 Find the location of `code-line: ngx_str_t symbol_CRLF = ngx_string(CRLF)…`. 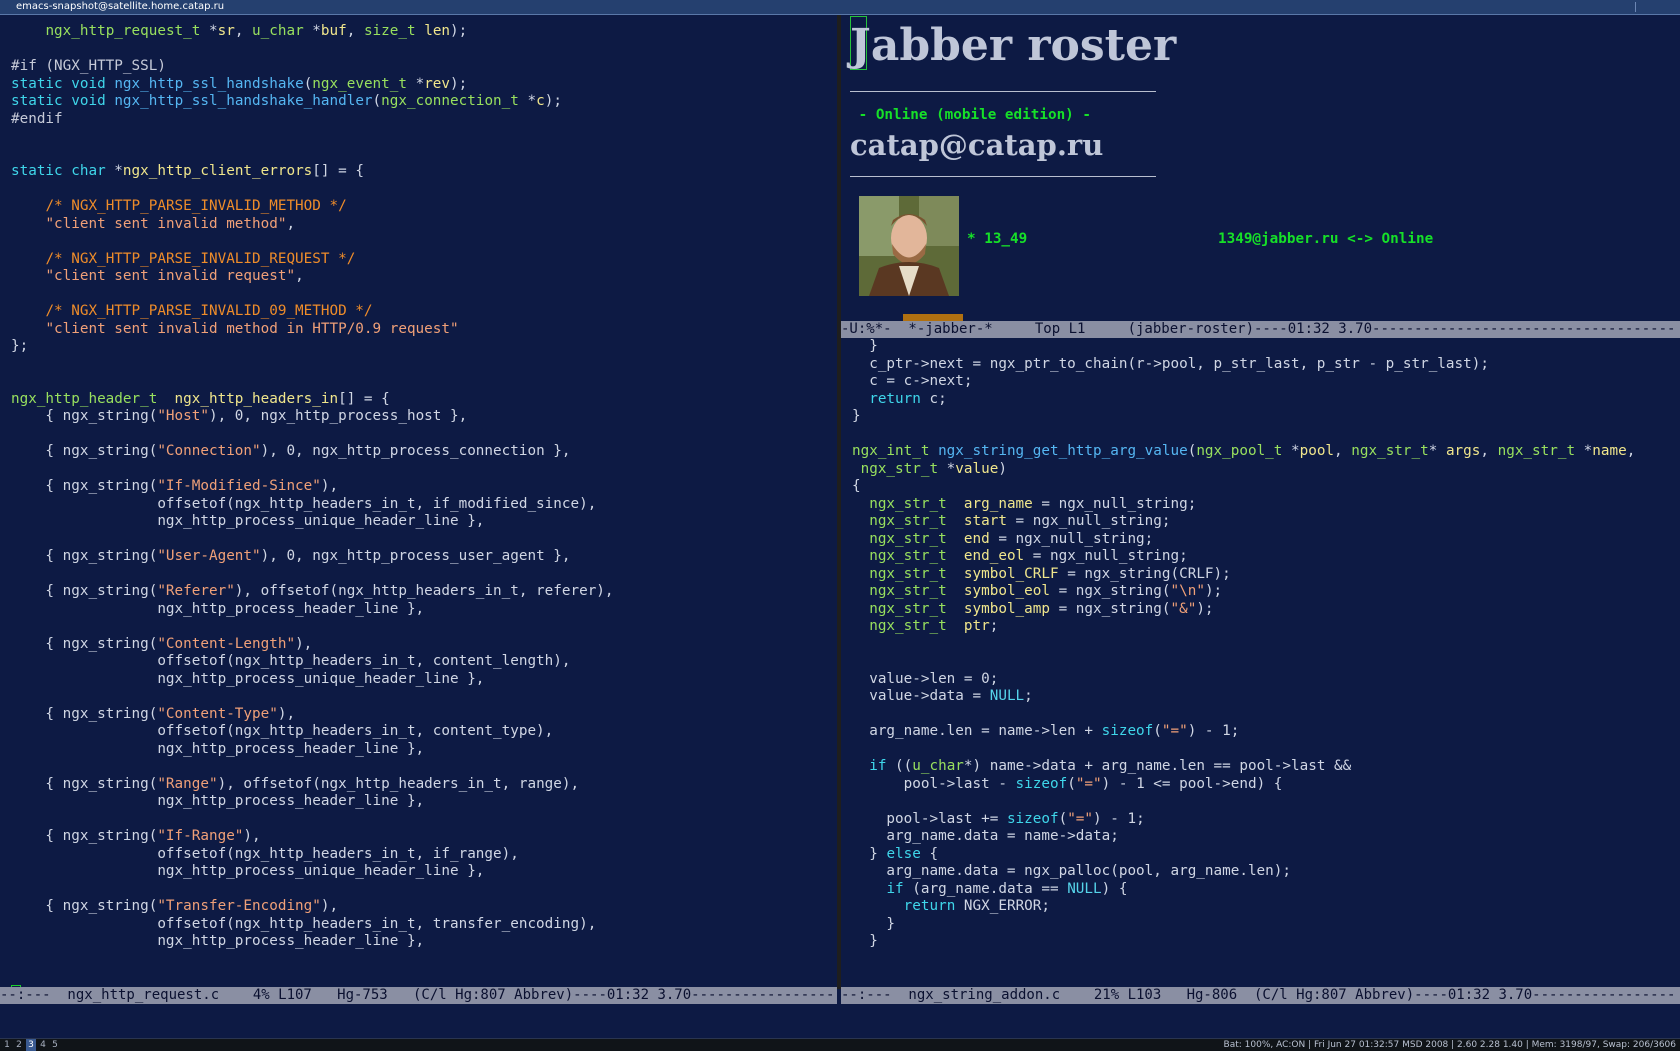

code-line: ngx_str_t symbol_CRLF = ngx_string(CRLF)… is located at coordinates (1041, 574).